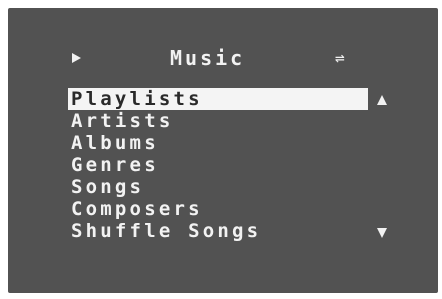  What do you see at coordinates (76, 58) in the screenshot?
I see `play-icon` at bounding box center [76, 58].